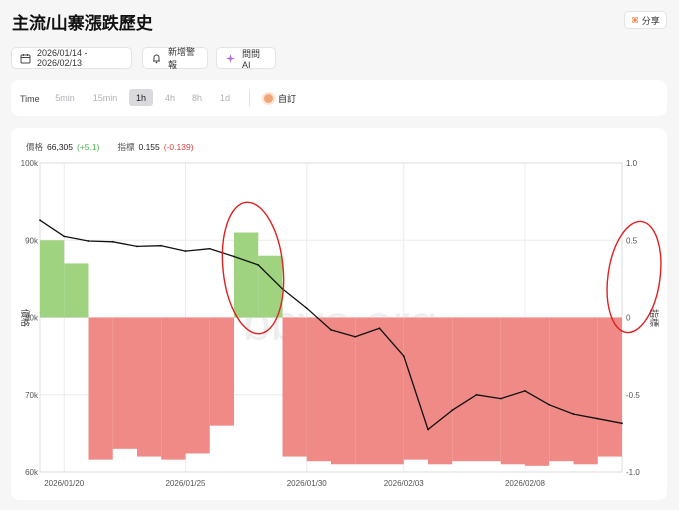 This screenshot has width=679, height=510. Describe the element at coordinates (32, 472) in the screenshot. I see `left-axis-tick: 60k` at that location.